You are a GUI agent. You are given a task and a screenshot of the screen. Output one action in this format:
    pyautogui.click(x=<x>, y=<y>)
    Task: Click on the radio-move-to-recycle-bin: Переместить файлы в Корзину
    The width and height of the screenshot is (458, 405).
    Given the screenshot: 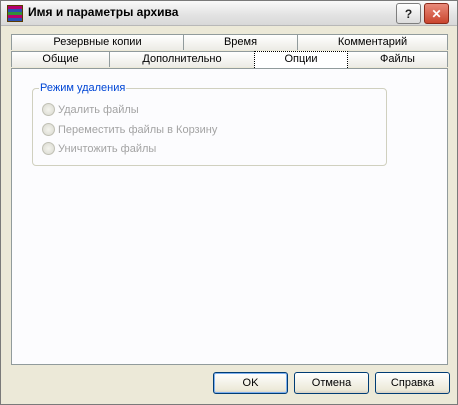 What is the action you would take?
    pyautogui.click(x=129, y=129)
    